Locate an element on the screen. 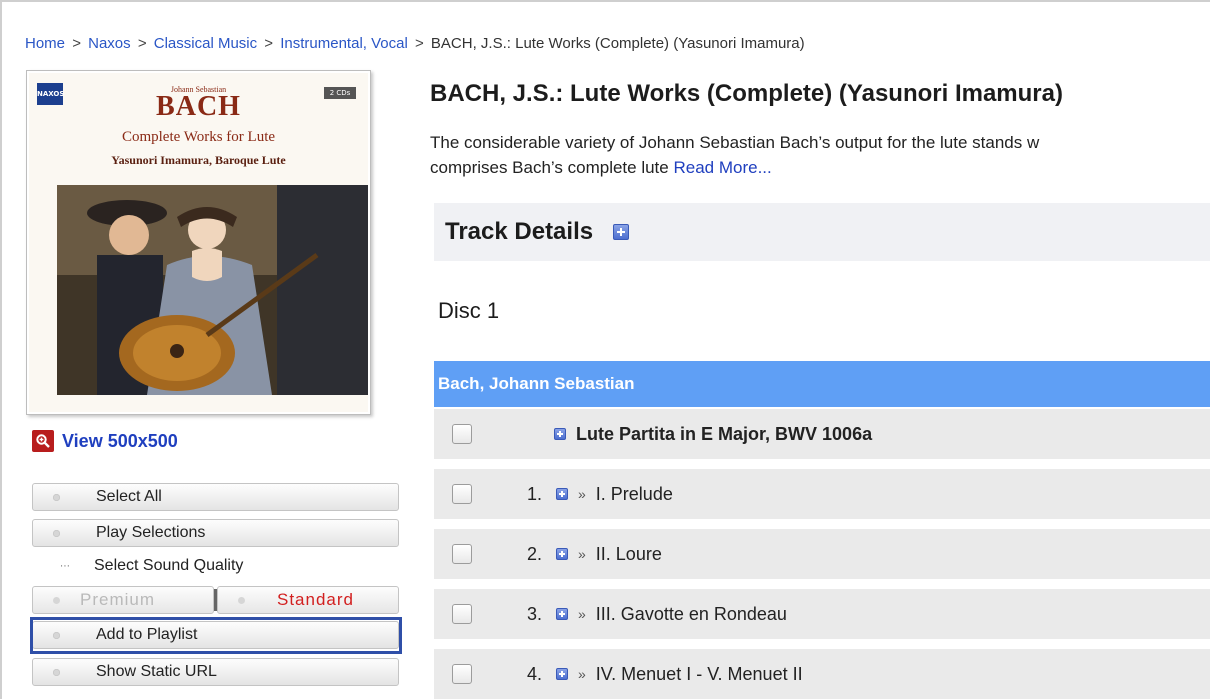 The width and height of the screenshot is (1210, 699). premium-label: Premium is located at coordinates (118, 599).